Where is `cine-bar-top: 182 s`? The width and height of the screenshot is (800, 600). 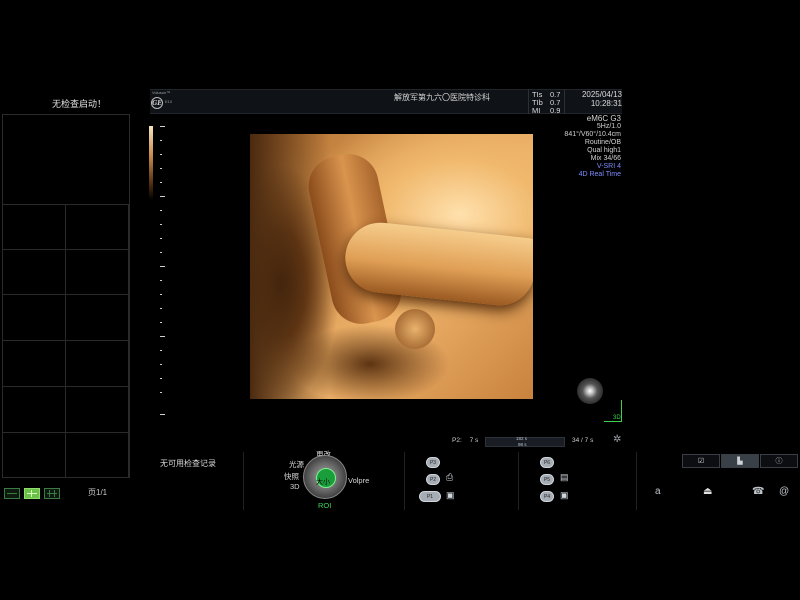
cine-bar-top: 182 s is located at coordinates (522, 438).